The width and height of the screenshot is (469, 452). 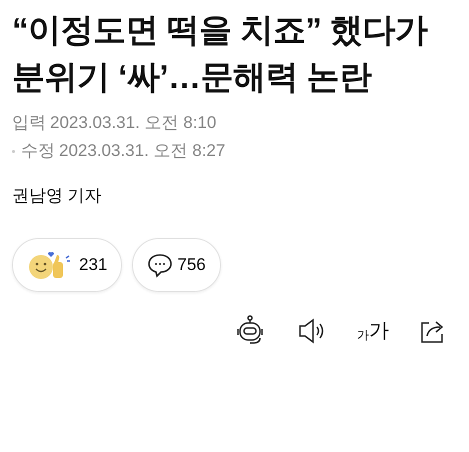 What do you see at coordinates (373, 331) in the screenshot?
I see `font-size-button: 가가` at bounding box center [373, 331].